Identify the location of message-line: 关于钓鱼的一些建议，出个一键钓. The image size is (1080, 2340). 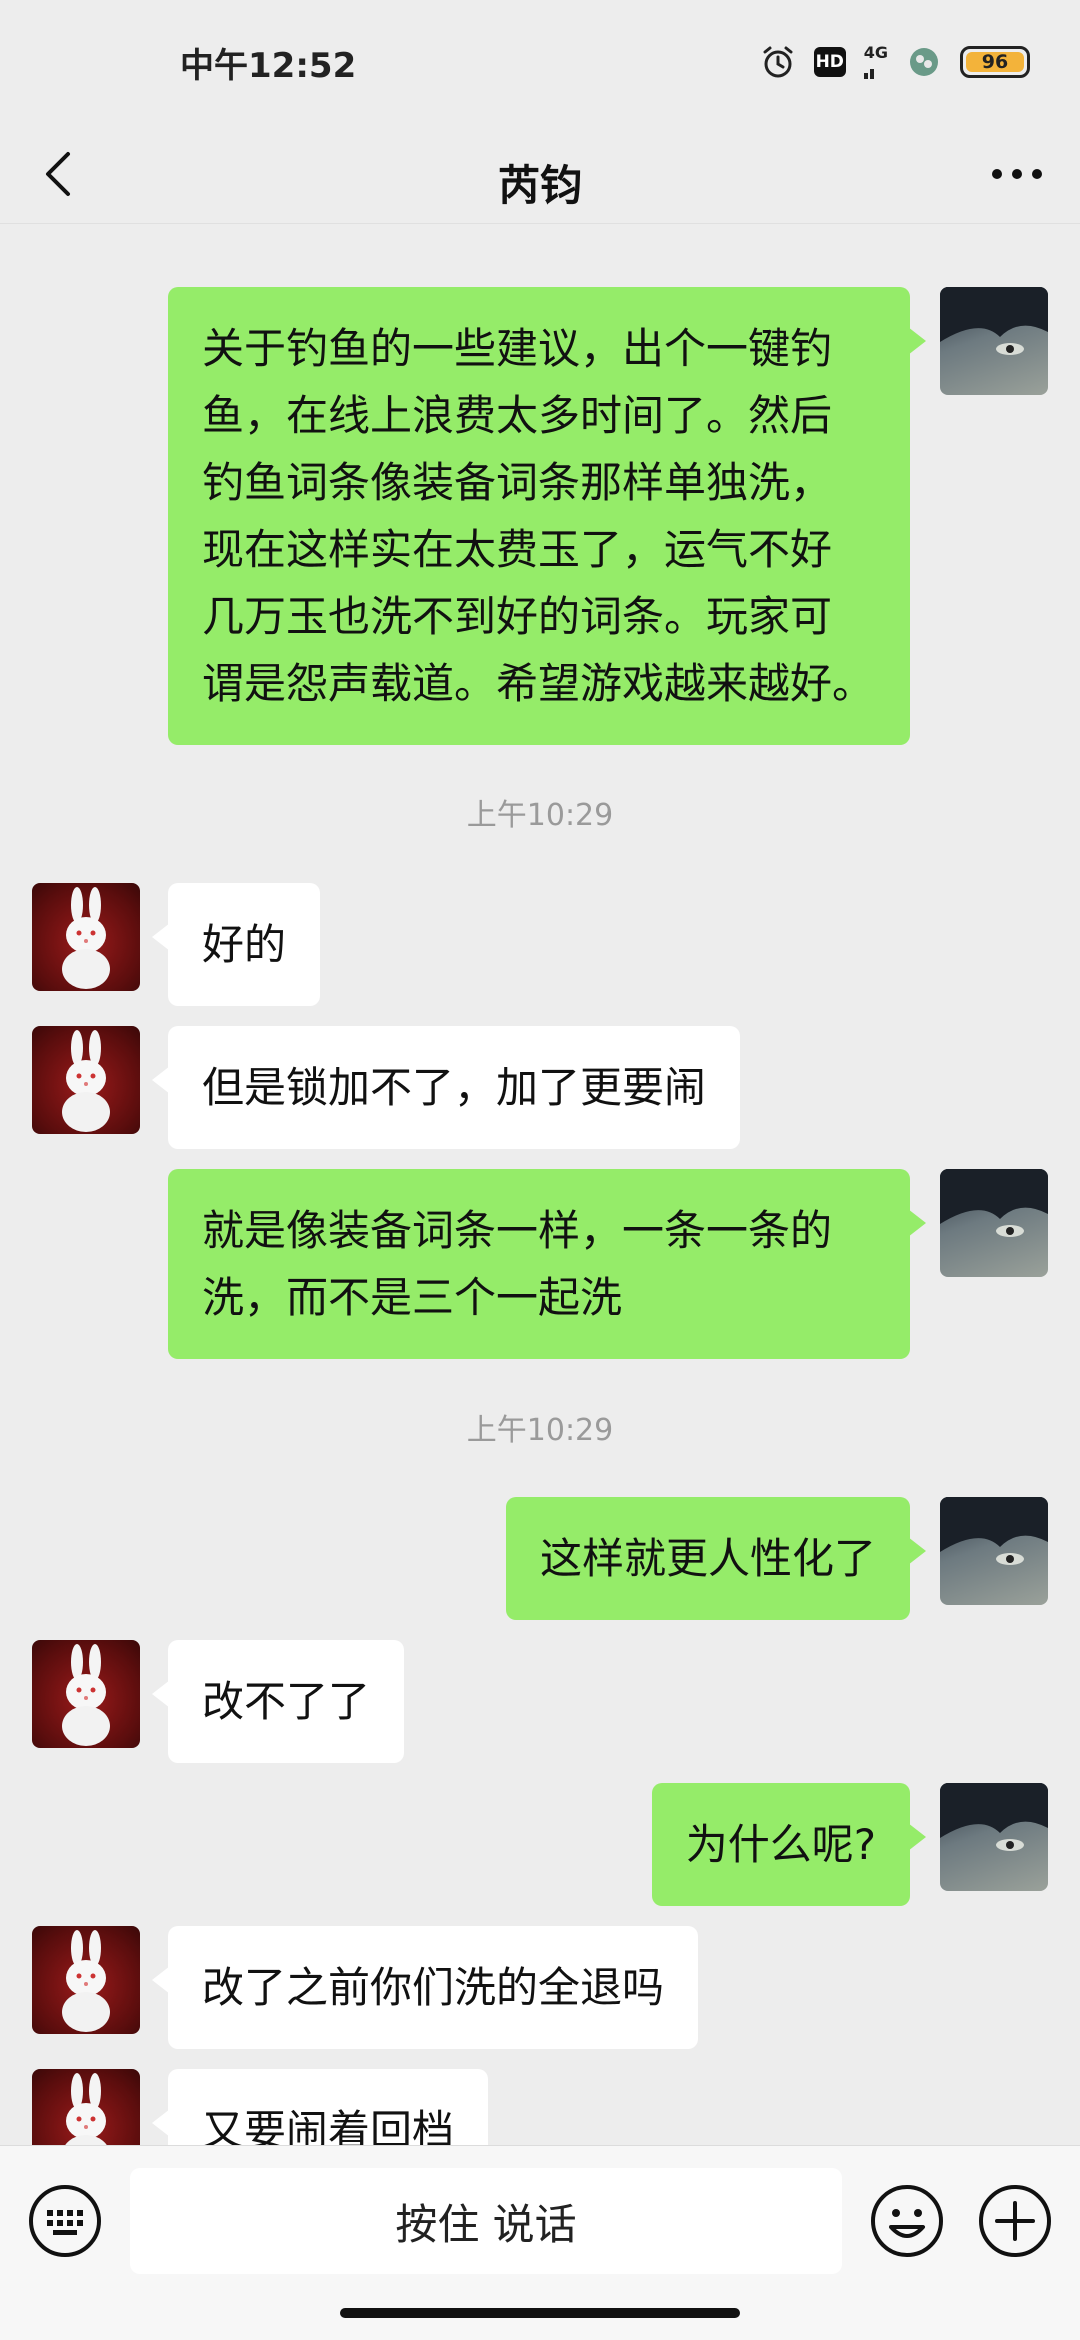
(517, 348).